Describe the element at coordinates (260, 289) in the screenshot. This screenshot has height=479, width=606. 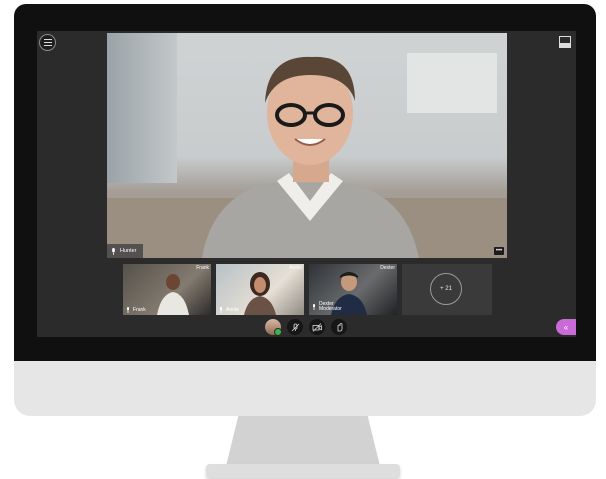
I see `participant-tile: Annie Annie` at that location.